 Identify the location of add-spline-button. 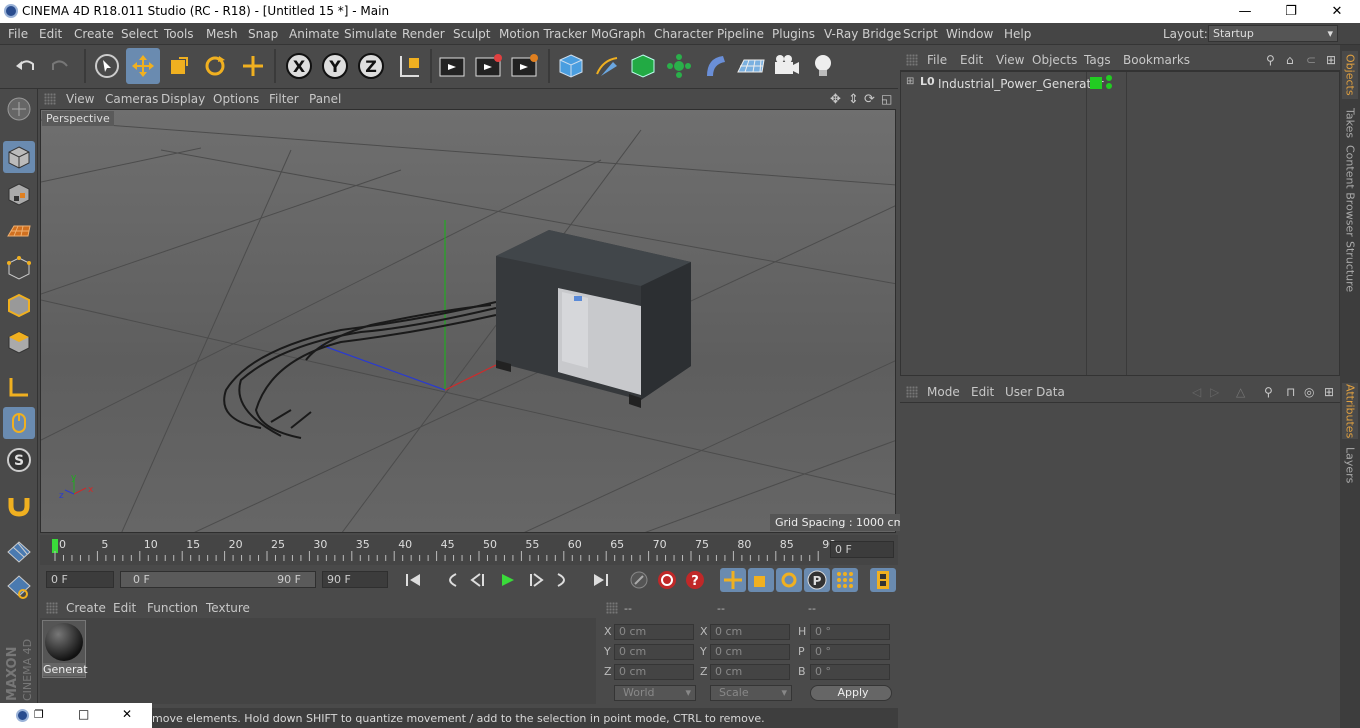
(607, 66).